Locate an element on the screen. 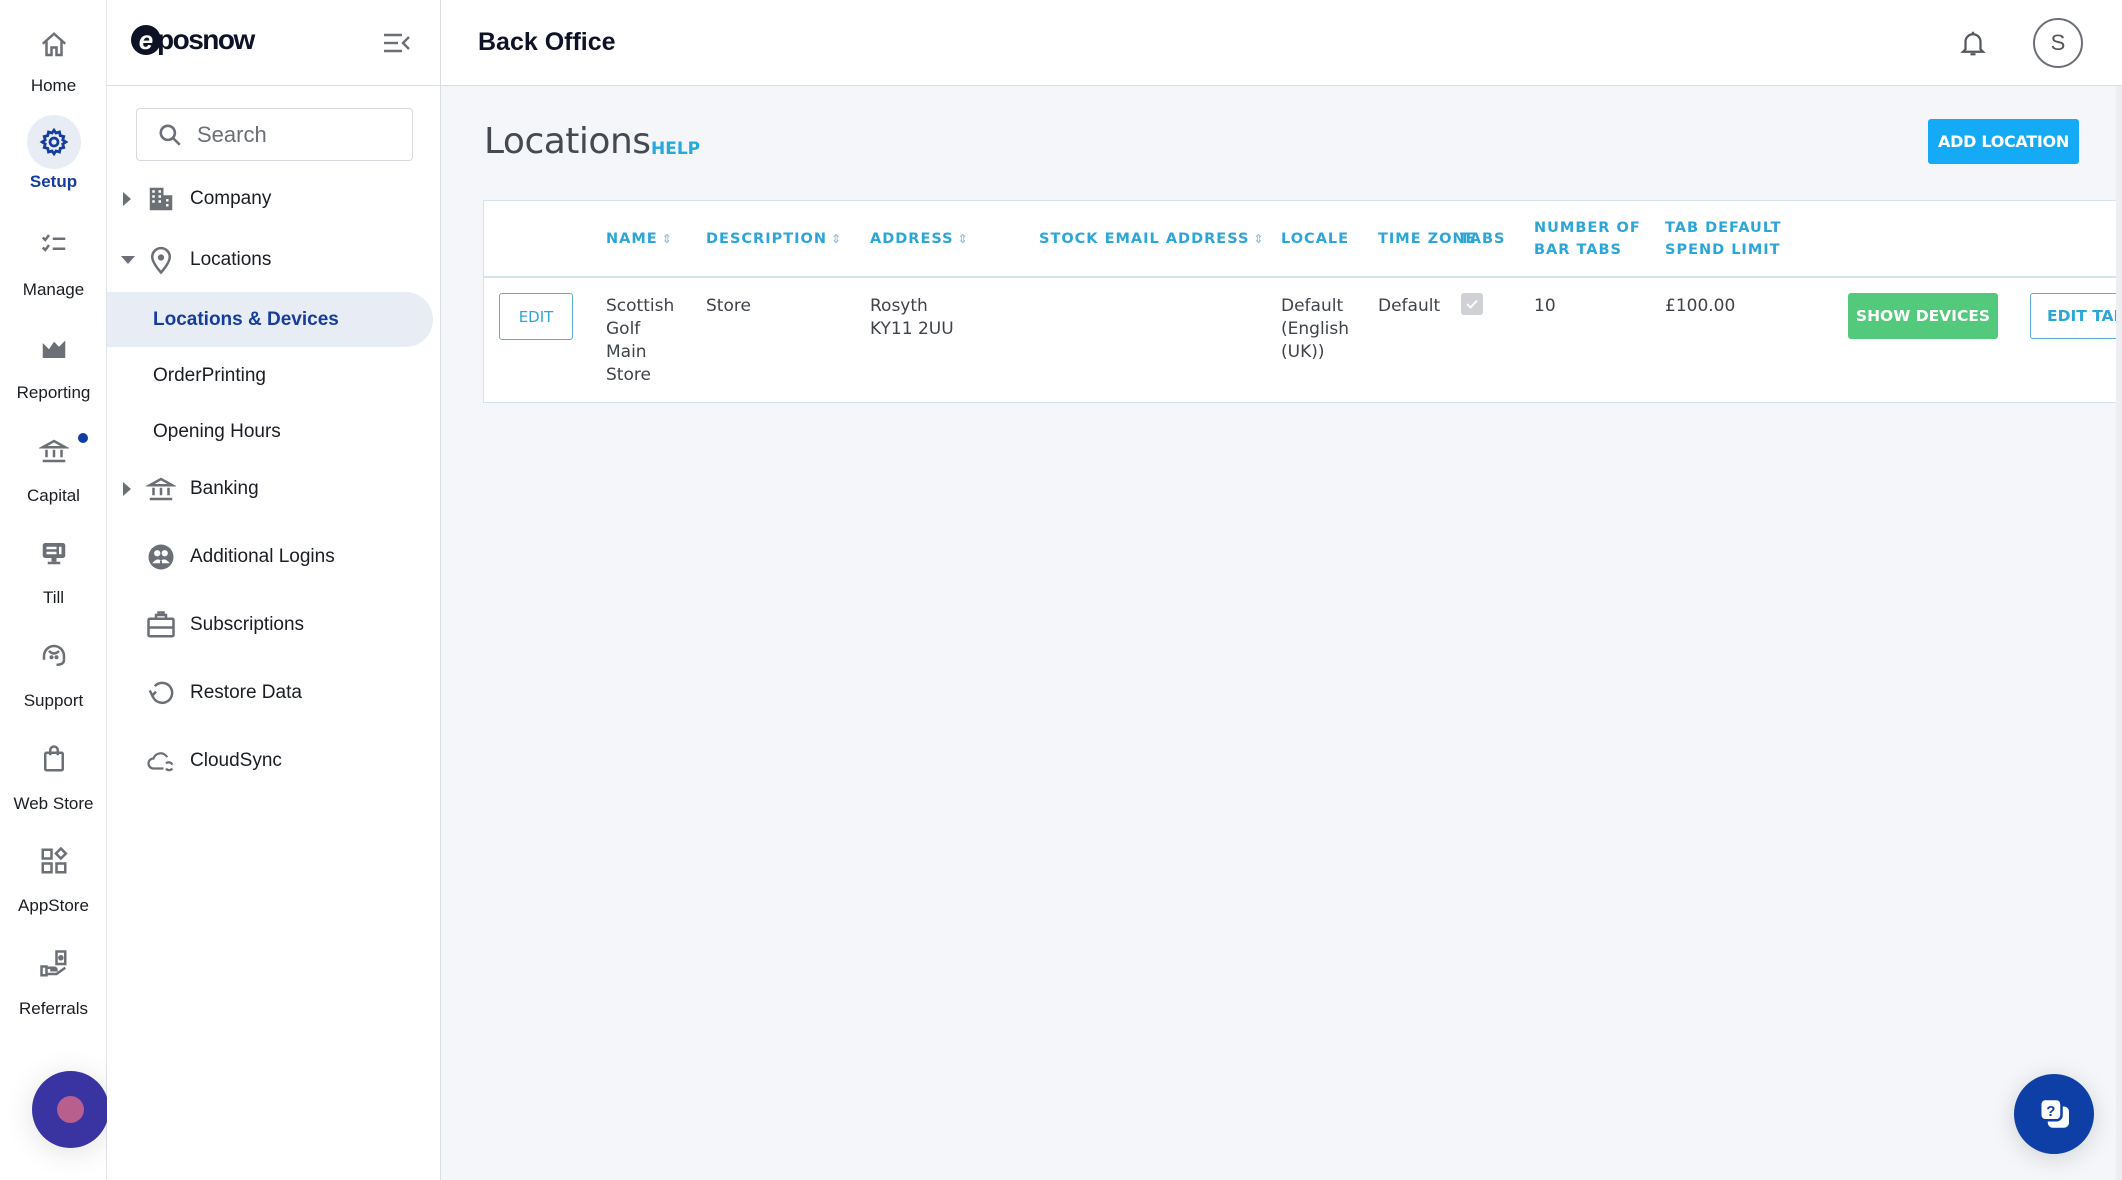 This screenshot has width=2122, height=1180. shopping-bag-icon is located at coordinates (54, 759).